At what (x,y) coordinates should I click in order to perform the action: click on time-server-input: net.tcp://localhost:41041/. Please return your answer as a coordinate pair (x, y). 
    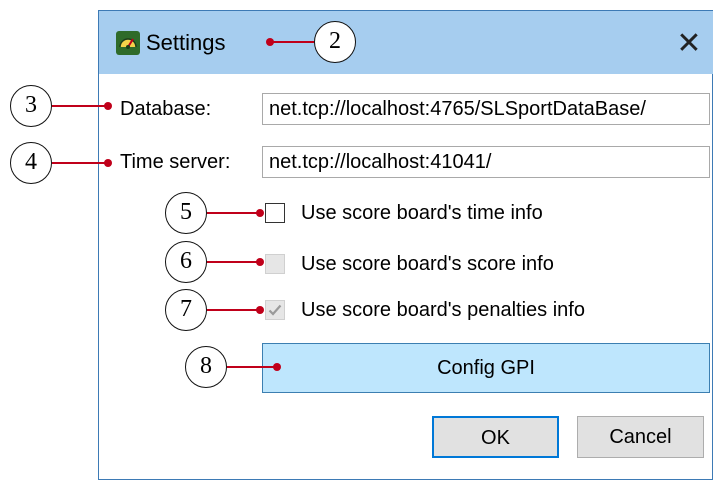
    Looking at the image, I should click on (486, 162).